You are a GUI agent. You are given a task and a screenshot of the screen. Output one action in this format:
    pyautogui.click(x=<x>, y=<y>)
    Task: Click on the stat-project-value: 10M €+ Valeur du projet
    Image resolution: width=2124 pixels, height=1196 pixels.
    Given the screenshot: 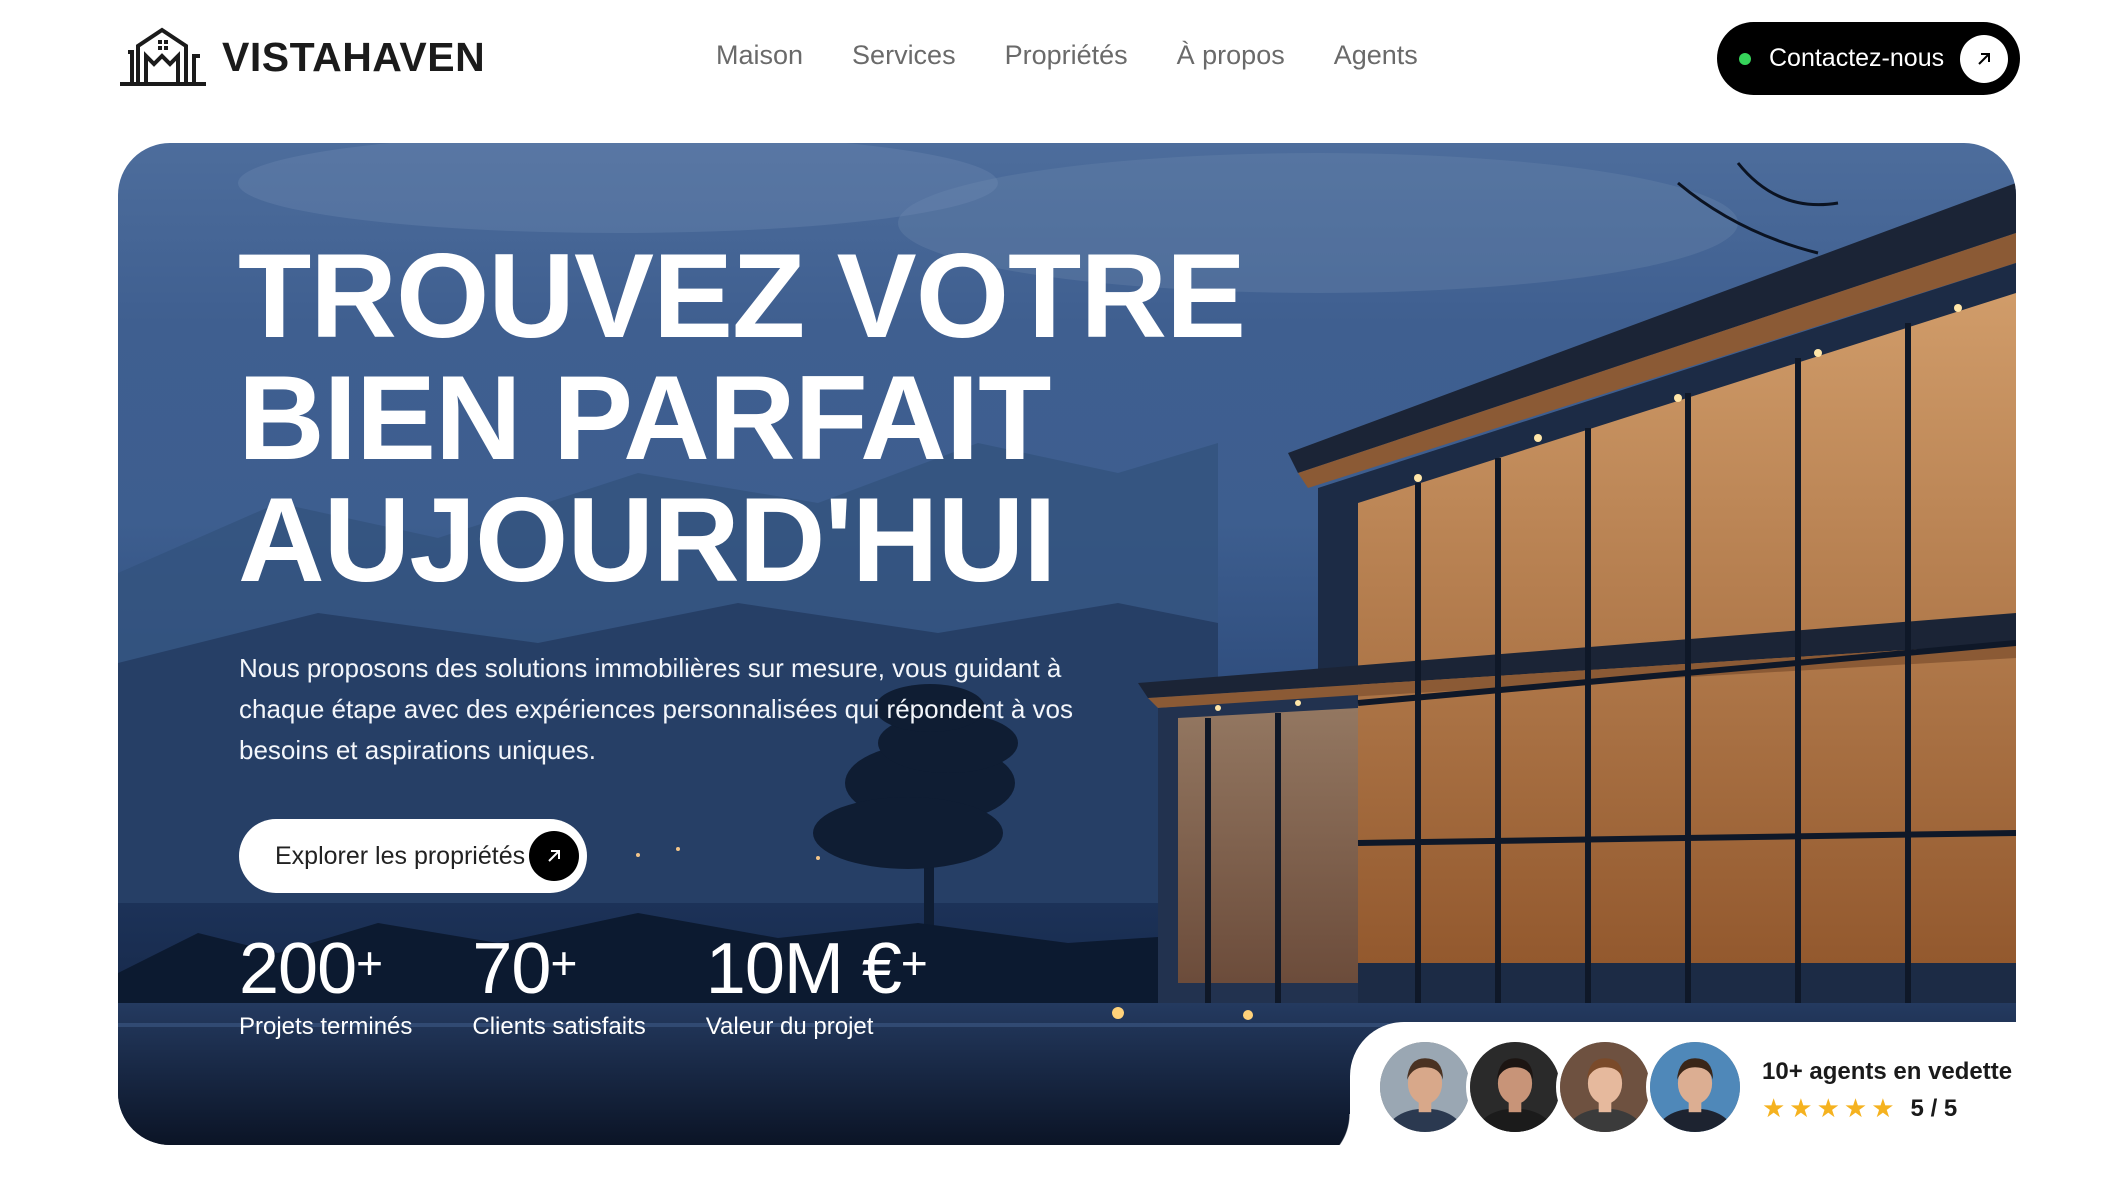 What is the action you would take?
    pyautogui.click(x=816, y=985)
    